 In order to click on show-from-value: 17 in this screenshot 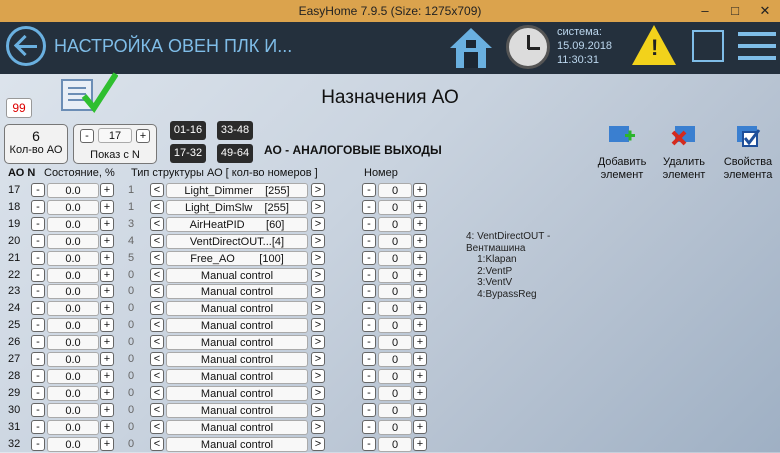, I will do `click(115, 135)`.